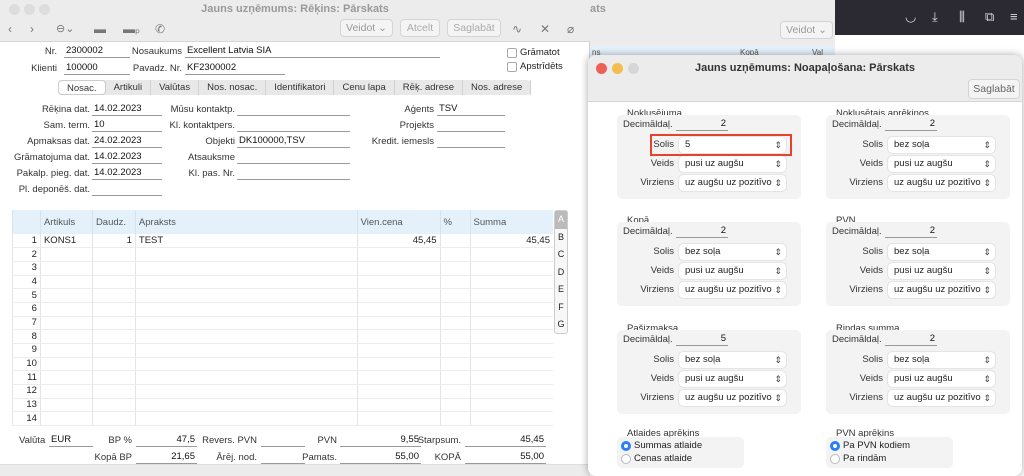 Image resolution: width=1024 pixels, height=476 pixels. Describe the element at coordinates (994, 89) in the screenshot. I see `save-button: Saglabāt` at that location.